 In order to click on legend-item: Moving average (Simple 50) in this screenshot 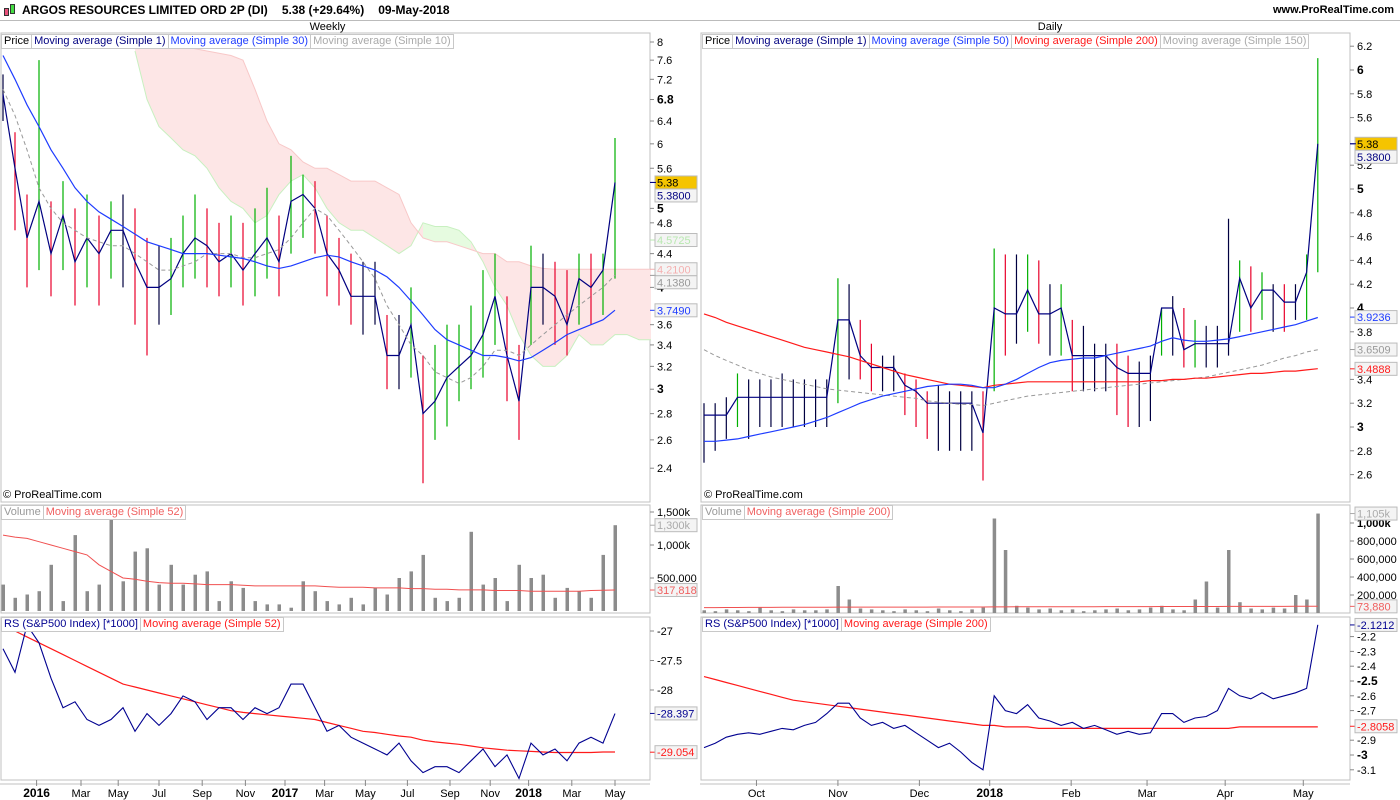, I will do `click(941, 41)`.